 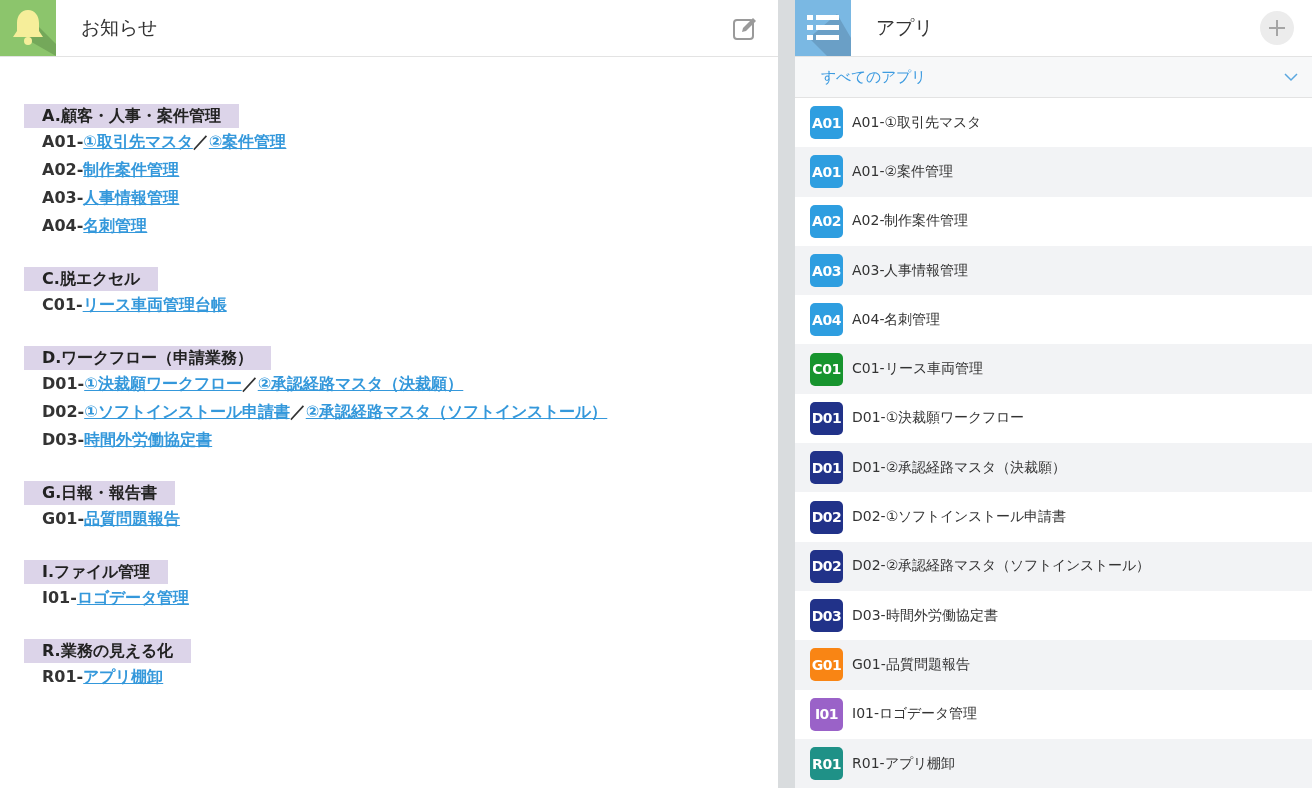 What do you see at coordinates (1291, 77) in the screenshot?
I see `chevron-down-icon` at bounding box center [1291, 77].